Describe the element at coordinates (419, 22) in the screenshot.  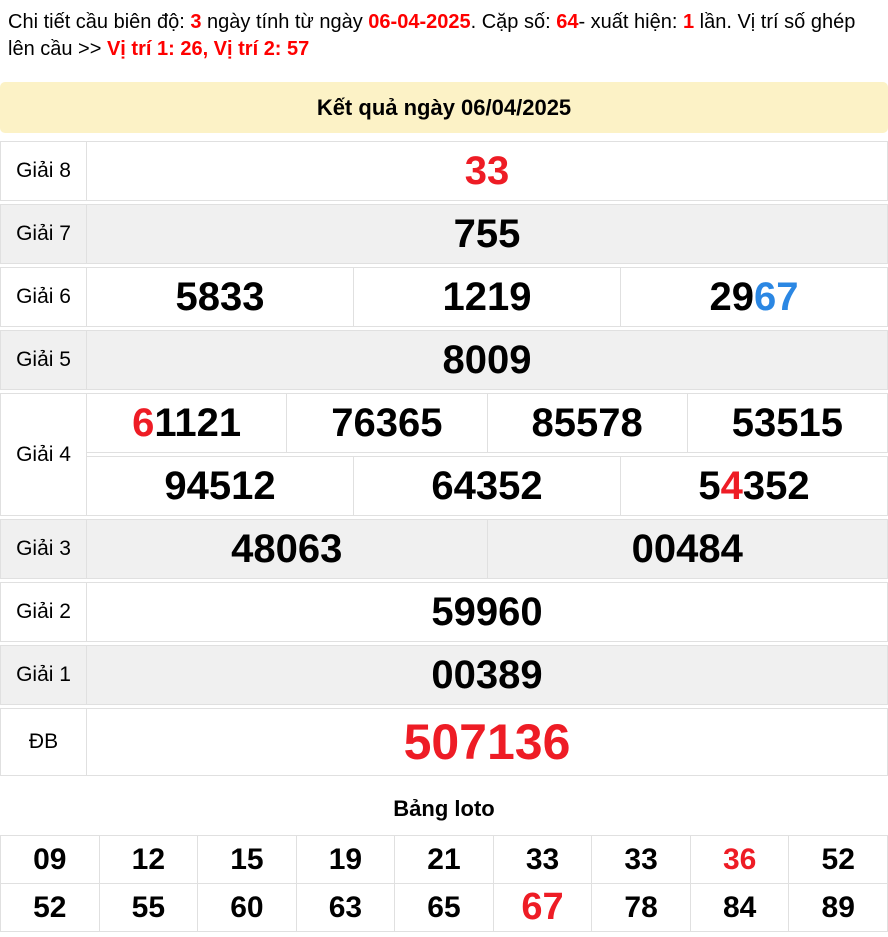
I see `bridge-detail-segment: 06-04-2025` at that location.